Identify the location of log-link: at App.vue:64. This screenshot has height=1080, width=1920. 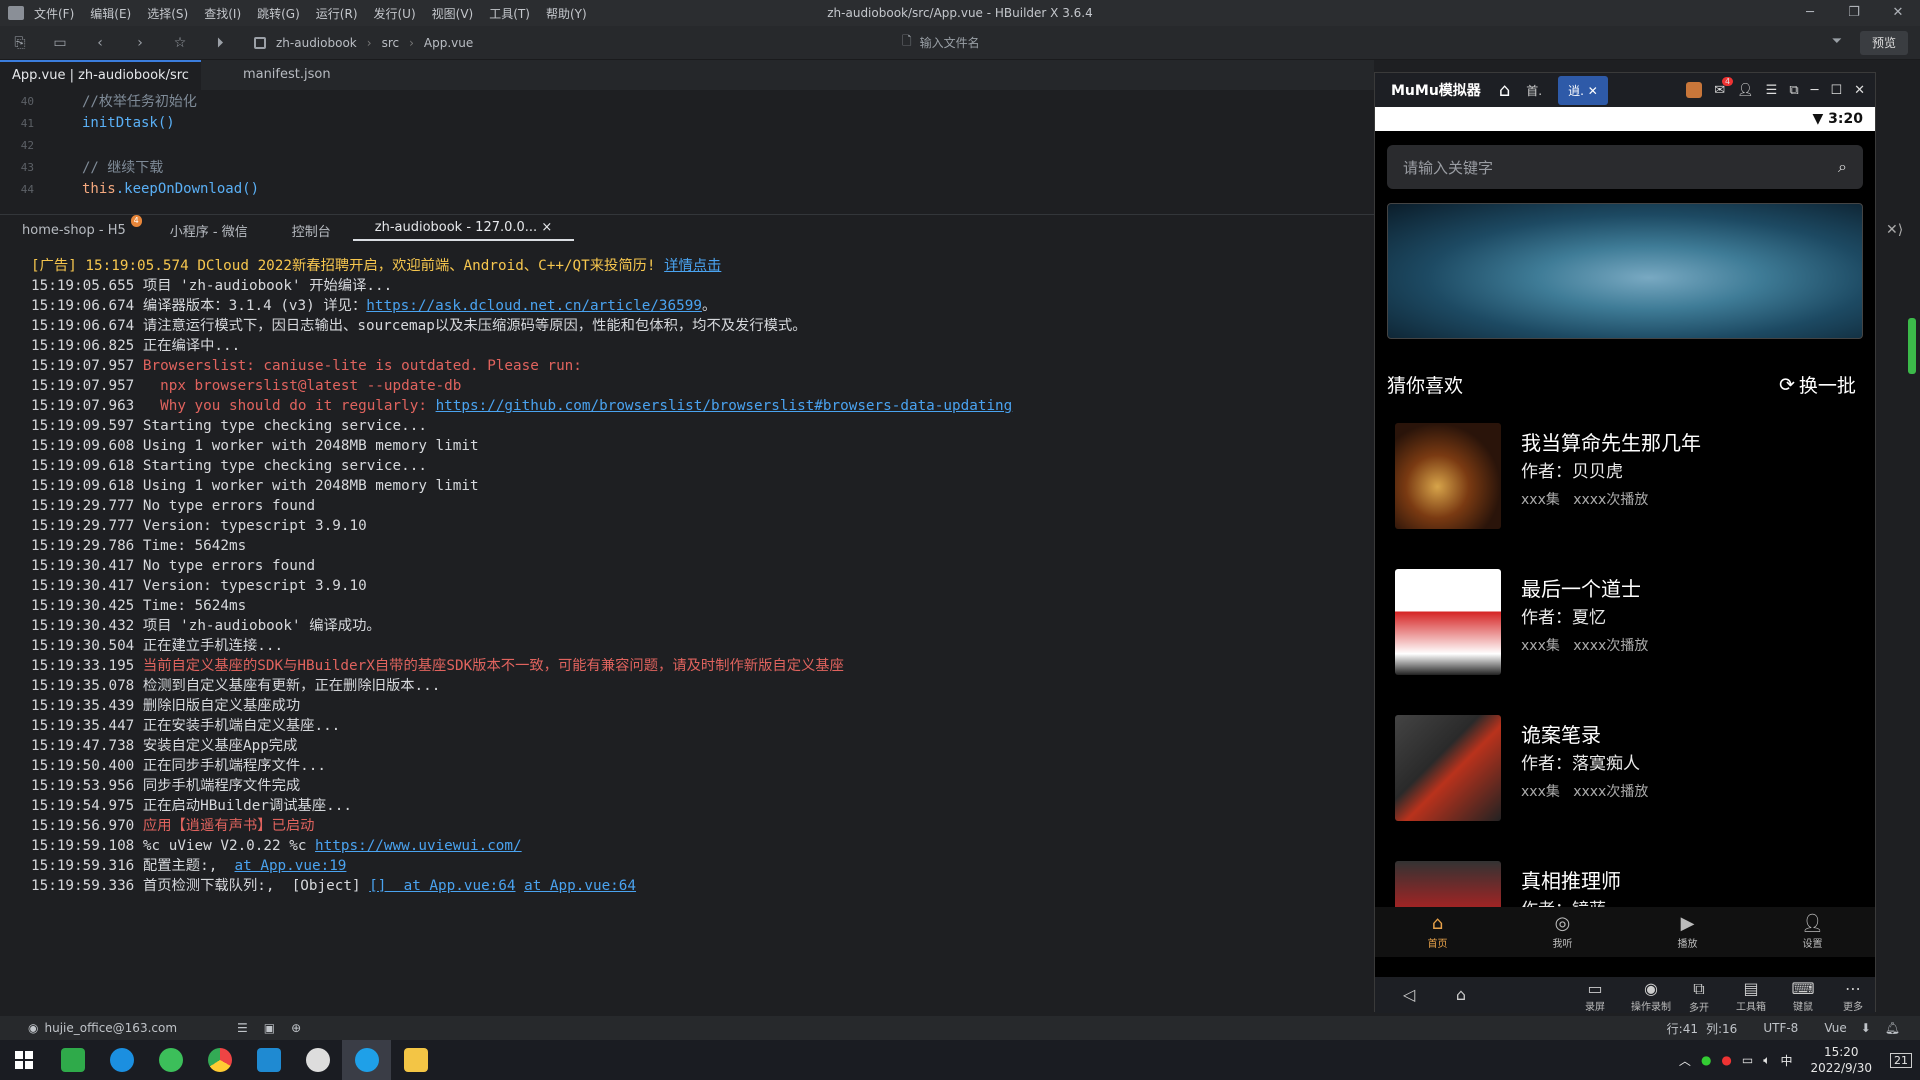
(580, 886).